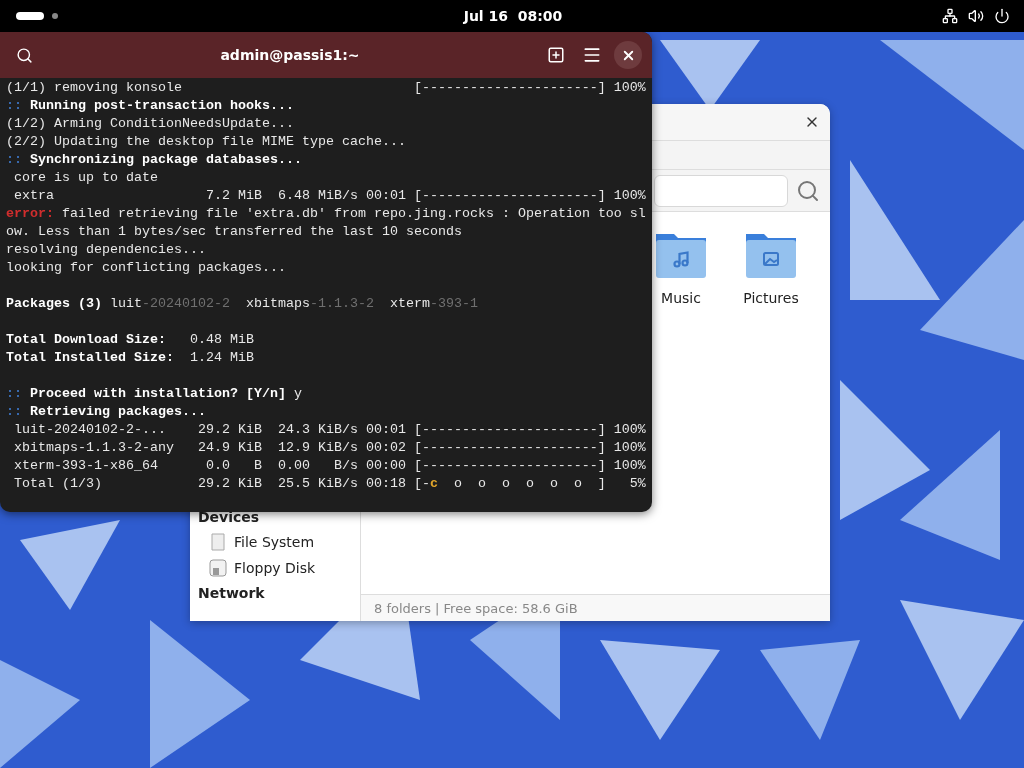  Describe the element at coordinates (329, 448) in the screenshot. I see `terminal-line: xbitmaps-1.1.3-2-any 24.9 KiB 12.9 KiB/s 00:02 [----------------------] 100%` at that location.